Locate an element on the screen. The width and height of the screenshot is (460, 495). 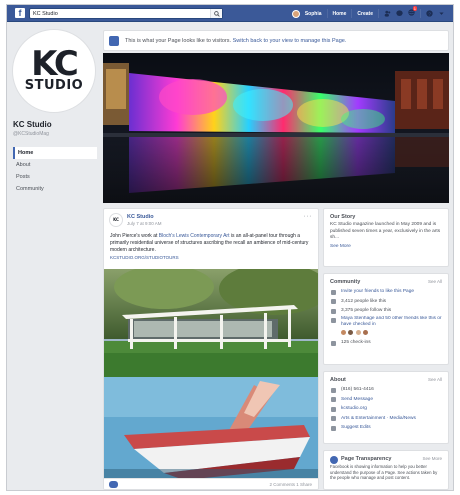
create-link: Create is located at coordinates (365, 14).